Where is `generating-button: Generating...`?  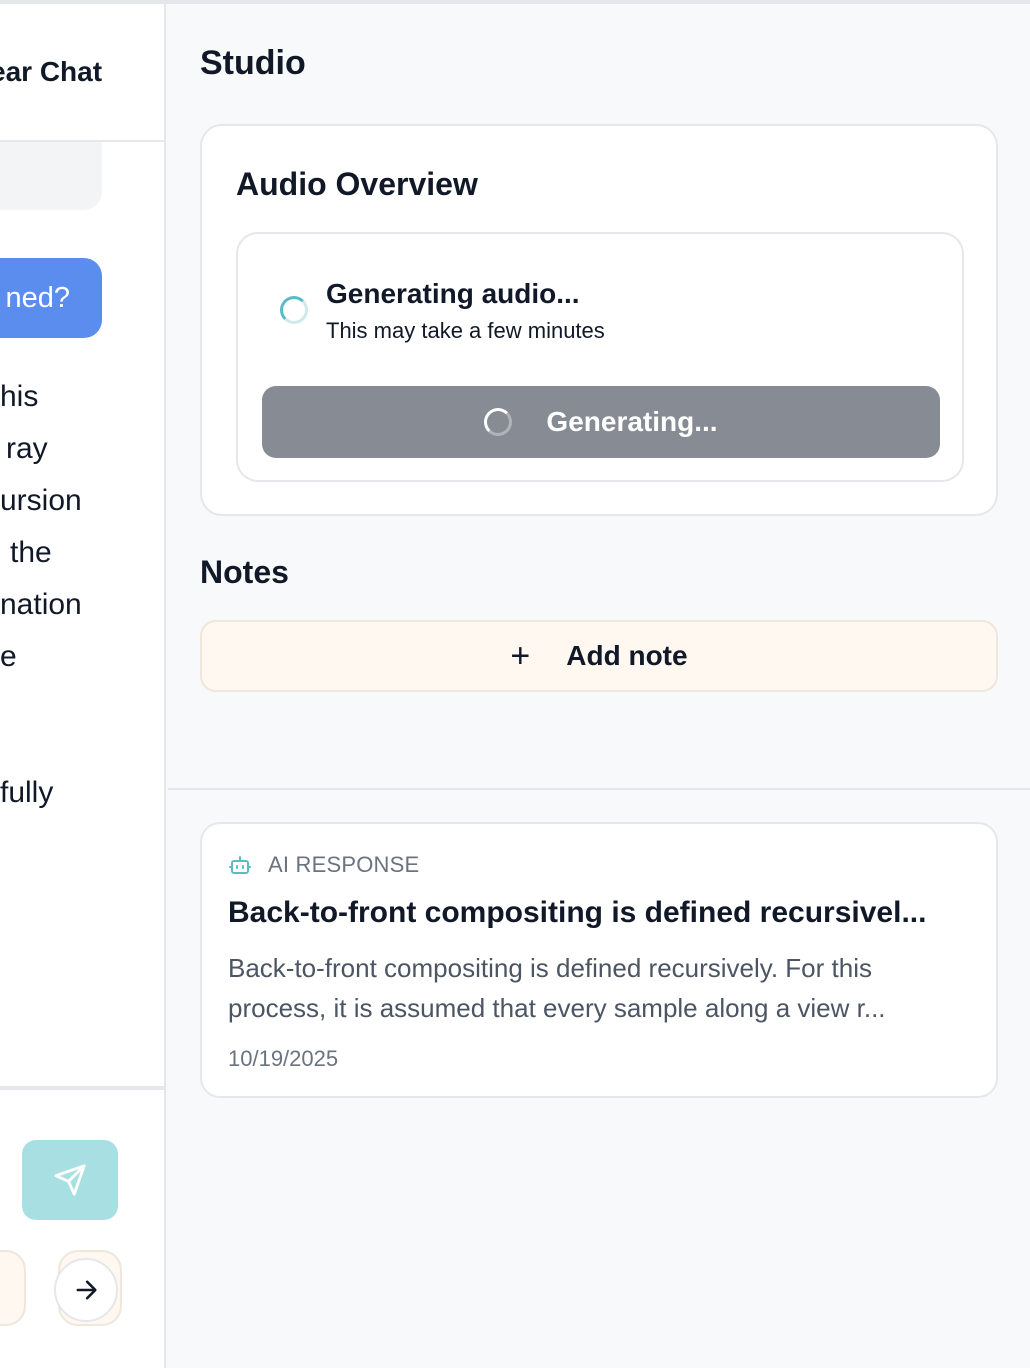 generating-button: Generating... is located at coordinates (601, 422).